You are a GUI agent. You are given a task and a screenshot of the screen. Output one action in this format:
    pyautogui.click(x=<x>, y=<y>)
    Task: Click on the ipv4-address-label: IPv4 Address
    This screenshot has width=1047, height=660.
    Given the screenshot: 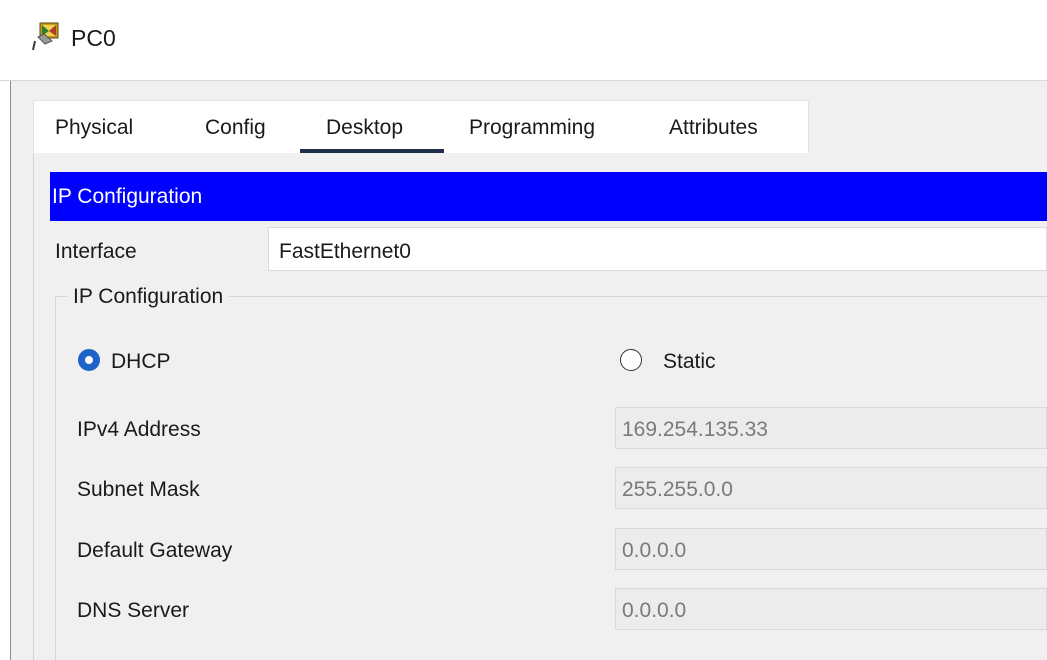 What is the action you would take?
    pyautogui.click(x=139, y=429)
    